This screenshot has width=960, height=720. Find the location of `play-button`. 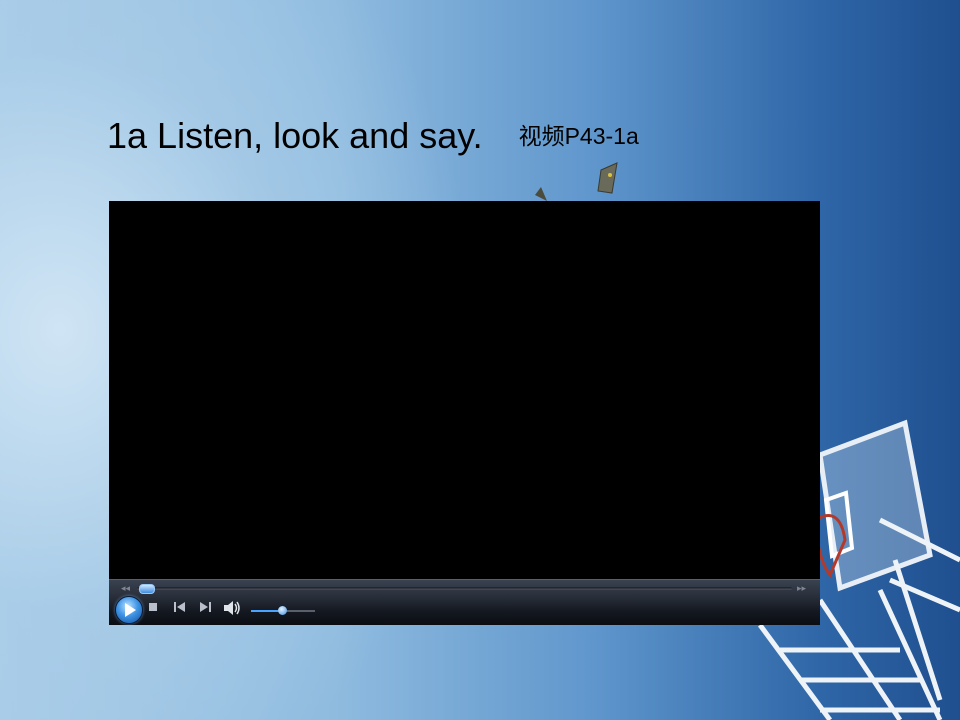

play-button is located at coordinates (129, 610).